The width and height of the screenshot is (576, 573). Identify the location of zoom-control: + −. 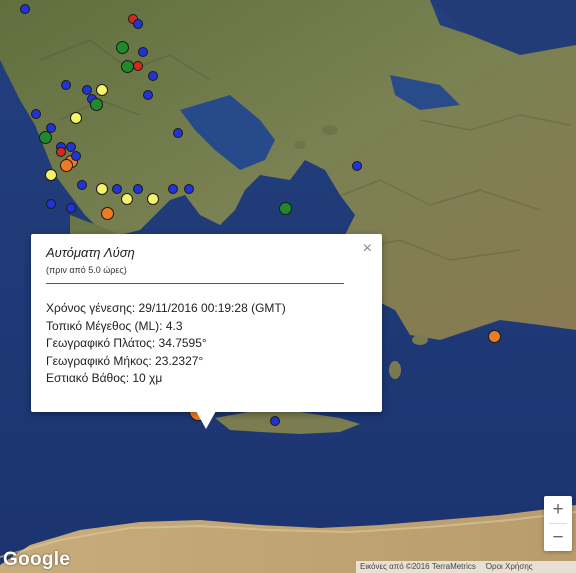
(558, 523).